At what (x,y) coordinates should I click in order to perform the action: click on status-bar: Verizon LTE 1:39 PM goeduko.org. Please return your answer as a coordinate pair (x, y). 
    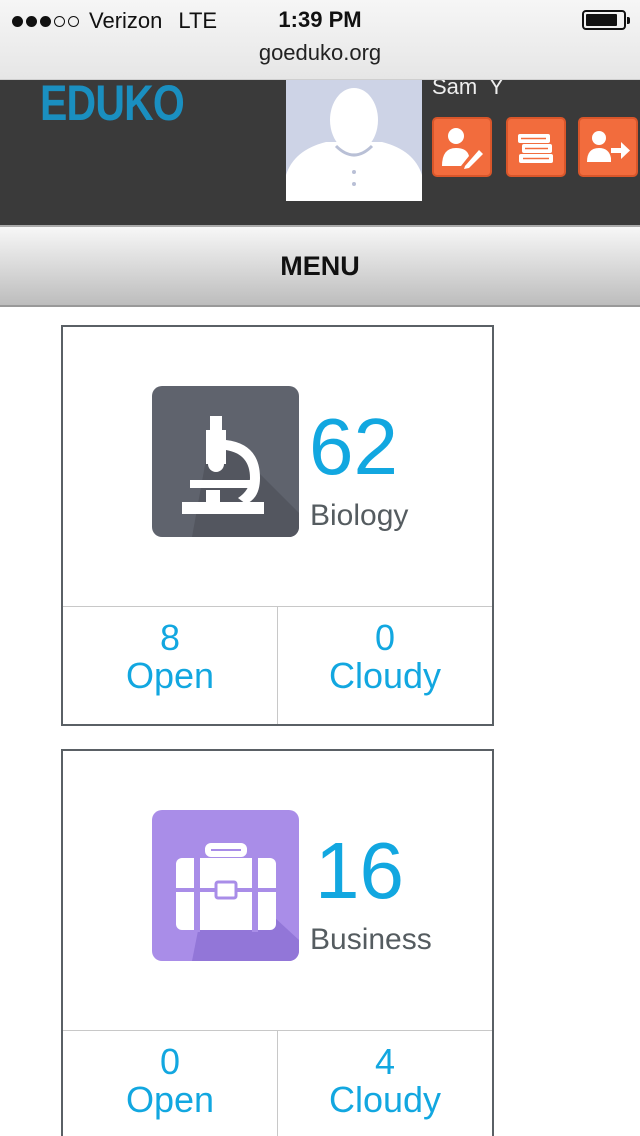
    Looking at the image, I should click on (320, 40).